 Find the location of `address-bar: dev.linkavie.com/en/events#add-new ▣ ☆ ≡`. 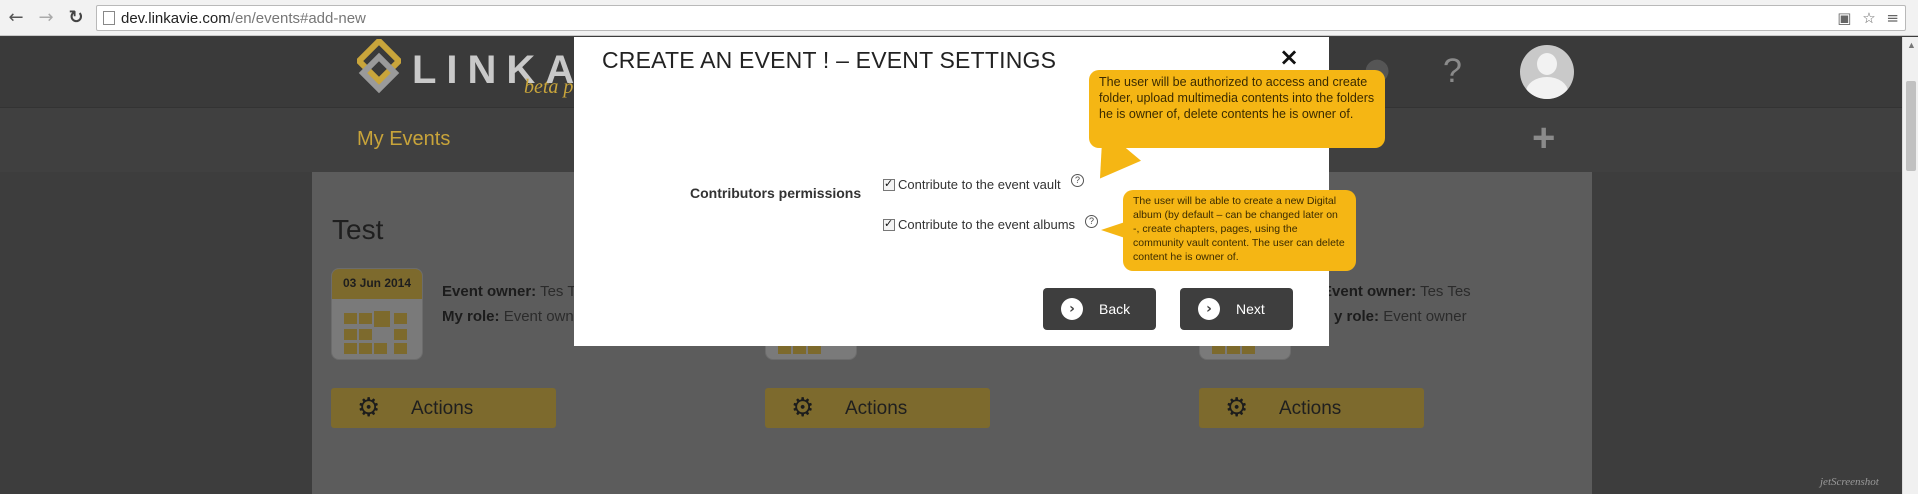

address-bar: dev.linkavie.com/en/events#add-new ▣ ☆ ≡ is located at coordinates (1001, 18).